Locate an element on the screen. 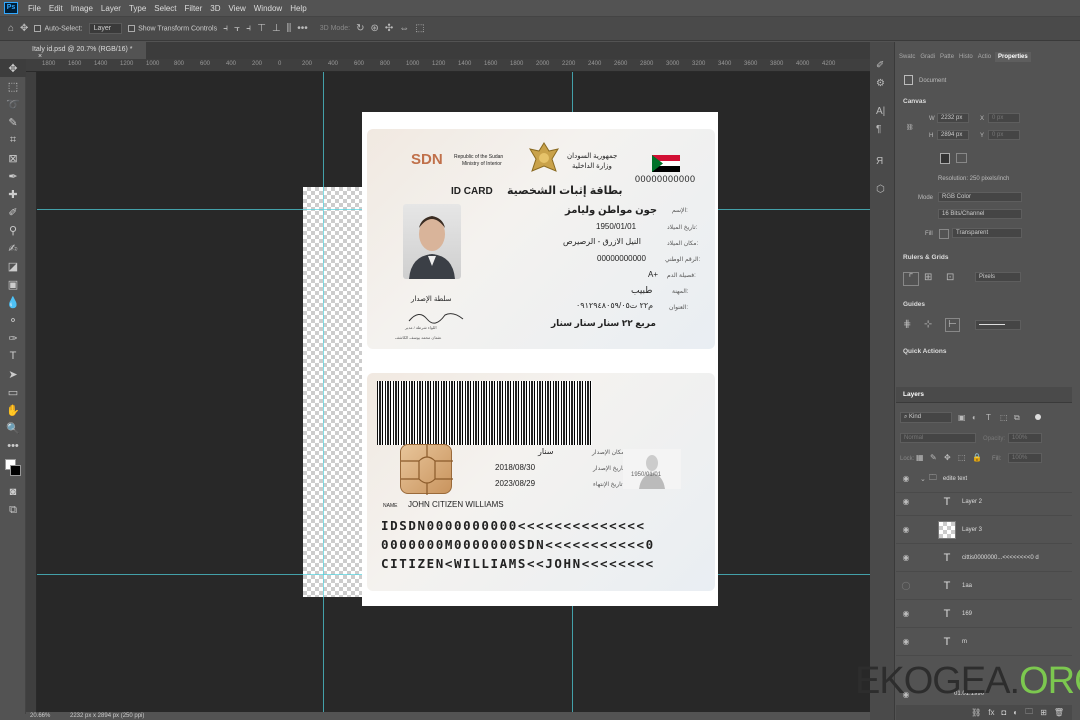 The height and width of the screenshot is (720, 1080). eyedropper-tool-icon: ✒ is located at coordinates (13, 176).